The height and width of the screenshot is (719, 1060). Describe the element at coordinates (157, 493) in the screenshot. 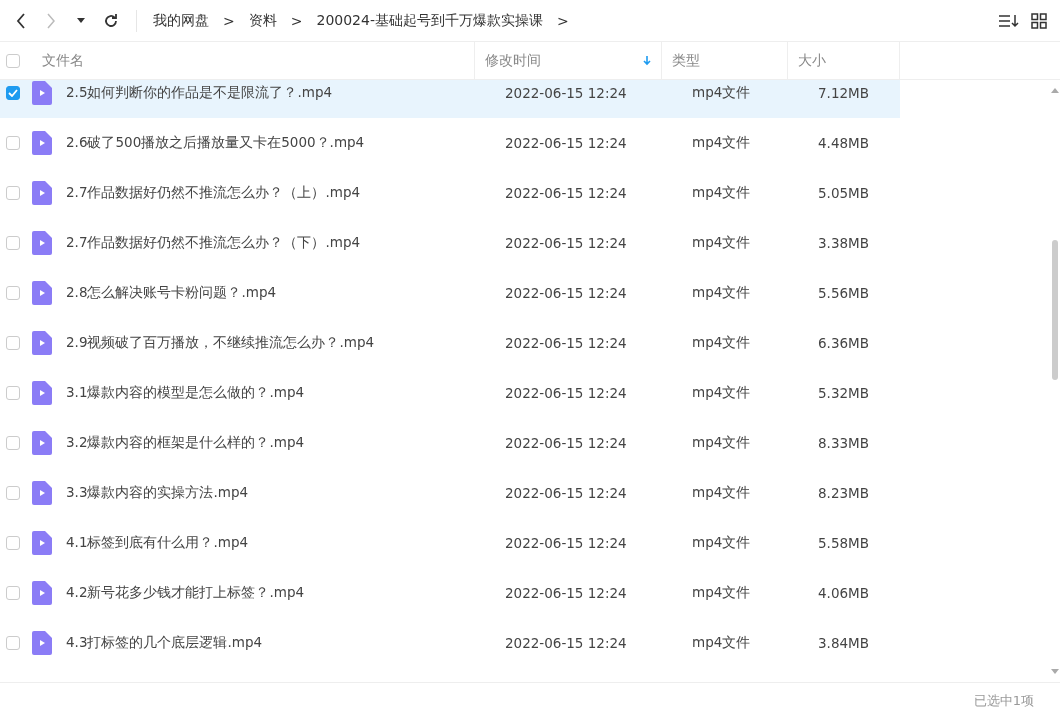

I see `file-name: 3.3爆款内容的实操方法.mp4` at that location.